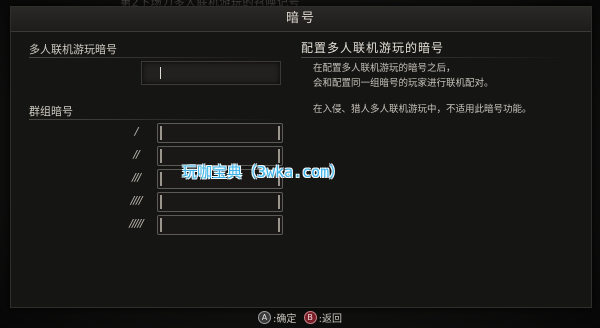 The image size is (600, 328). Describe the element at coordinates (403, 83) in the screenshot. I see `help-text-line-2: 会和配置同一组暗号的玩家进行联机配对。` at that location.